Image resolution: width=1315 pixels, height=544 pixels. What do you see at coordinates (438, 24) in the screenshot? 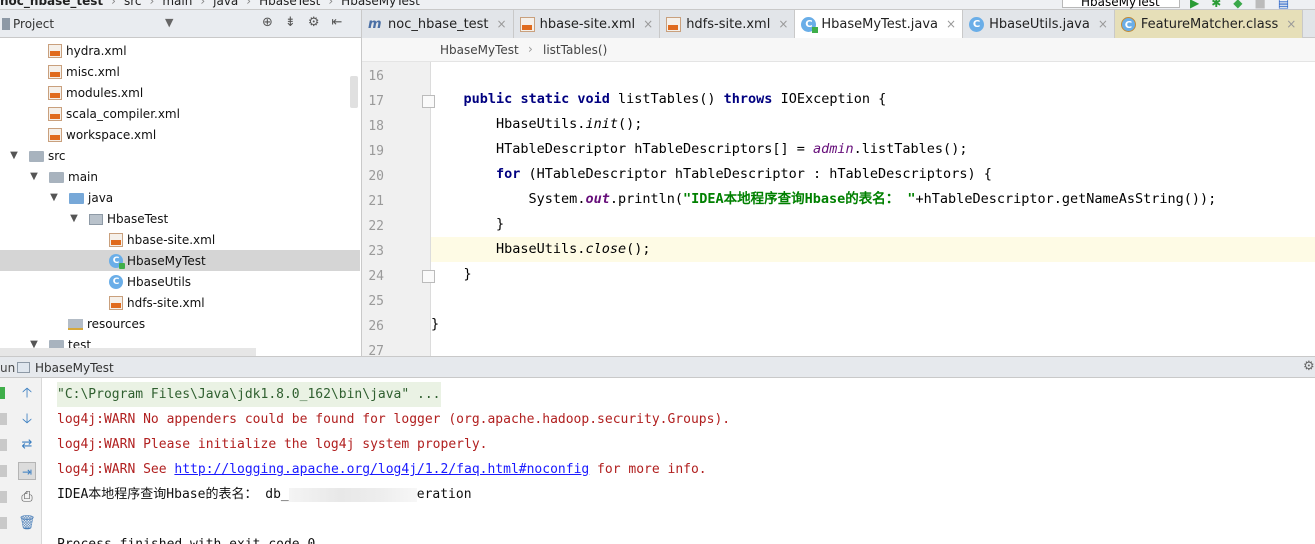
I see `tab-noc-hbase-test: m noc_hbase_test ×` at bounding box center [438, 24].